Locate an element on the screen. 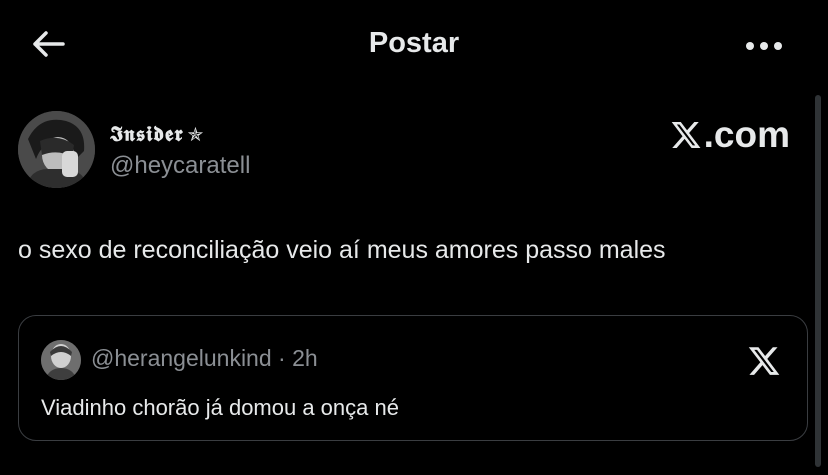 This screenshot has height=475, width=828. author-display-name: 𝕴𝖓𝖘𝖎𝖉𝖊𝖗 ✯ is located at coordinates (157, 134).